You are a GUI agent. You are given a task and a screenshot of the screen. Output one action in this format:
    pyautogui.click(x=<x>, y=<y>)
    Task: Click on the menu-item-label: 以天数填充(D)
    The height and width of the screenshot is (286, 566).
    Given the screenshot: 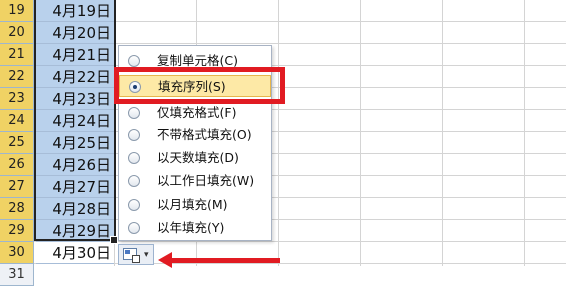 What is the action you would take?
    pyautogui.click(x=198, y=157)
    